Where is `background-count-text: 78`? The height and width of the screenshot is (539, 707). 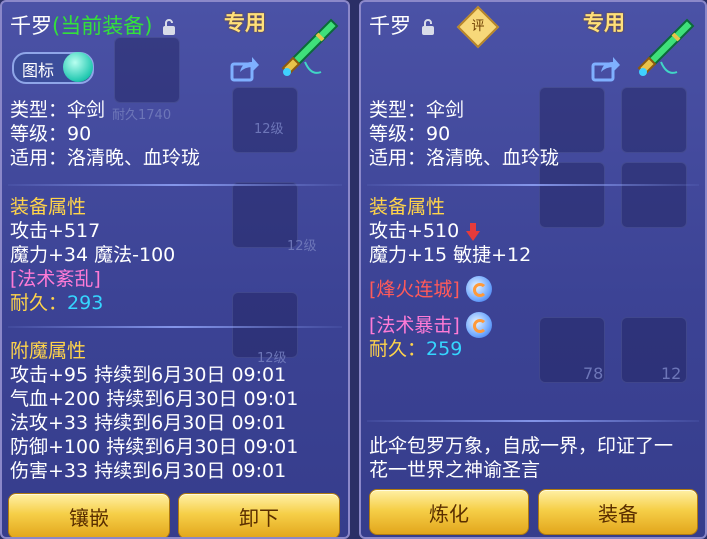 background-count-text: 78 is located at coordinates (593, 373).